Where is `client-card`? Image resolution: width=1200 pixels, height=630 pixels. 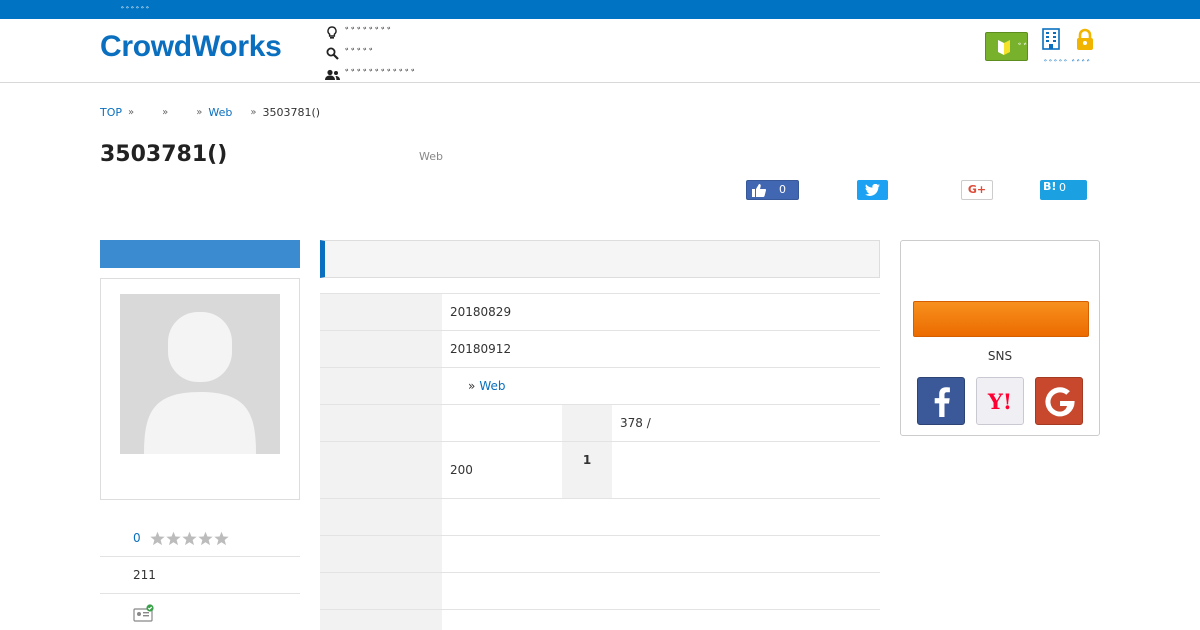 client-card is located at coordinates (200, 389).